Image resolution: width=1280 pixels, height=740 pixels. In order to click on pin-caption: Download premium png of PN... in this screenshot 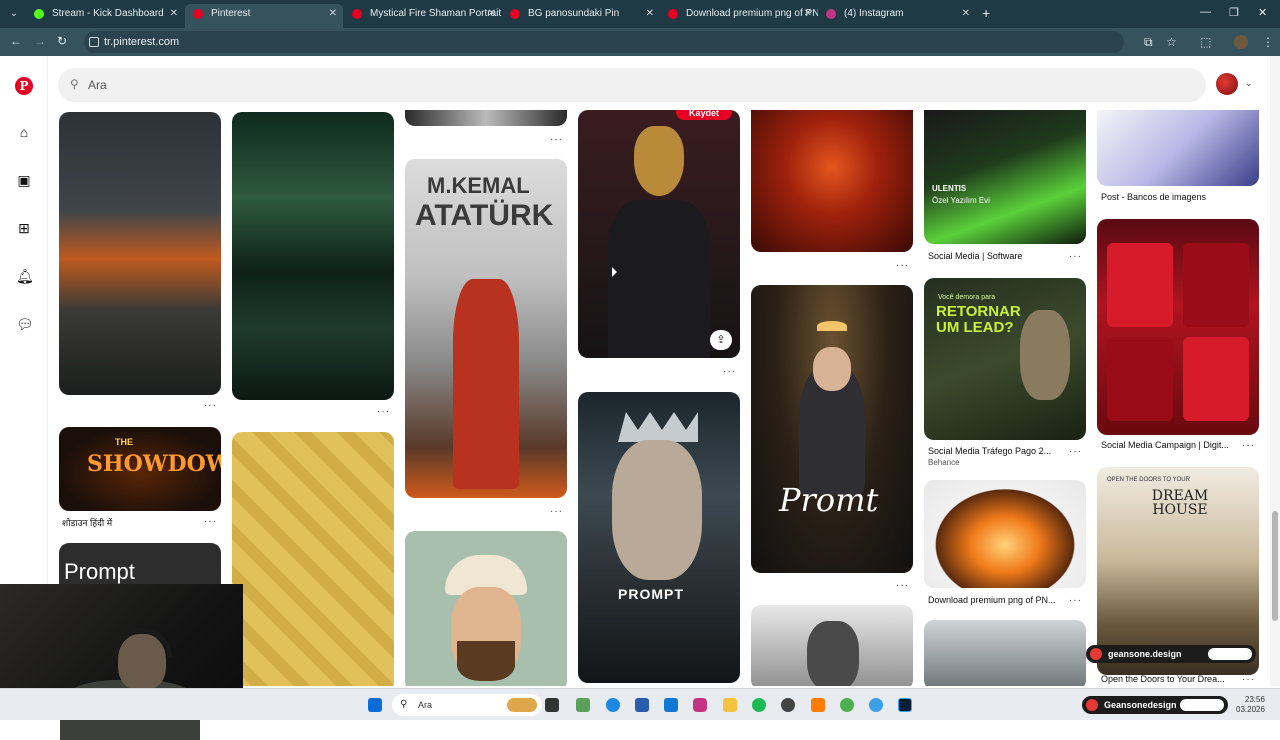, I will do `click(996, 600)`.